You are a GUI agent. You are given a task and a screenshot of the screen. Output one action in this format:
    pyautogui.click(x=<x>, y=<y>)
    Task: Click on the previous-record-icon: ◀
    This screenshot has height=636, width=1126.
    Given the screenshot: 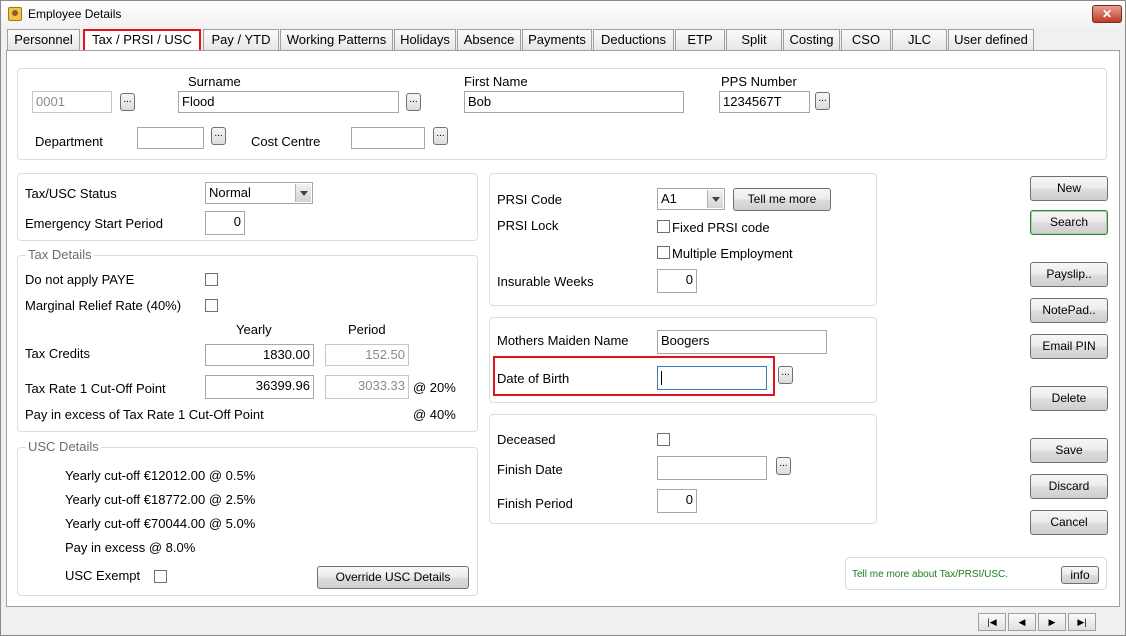 What is the action you would take?
    pyautogui.click(x=1022, y=622)
    